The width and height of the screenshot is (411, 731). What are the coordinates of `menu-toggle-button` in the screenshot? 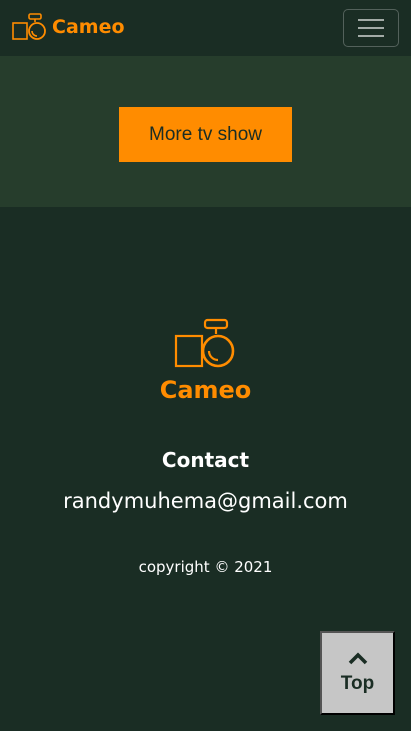 It's located at (371, 28).